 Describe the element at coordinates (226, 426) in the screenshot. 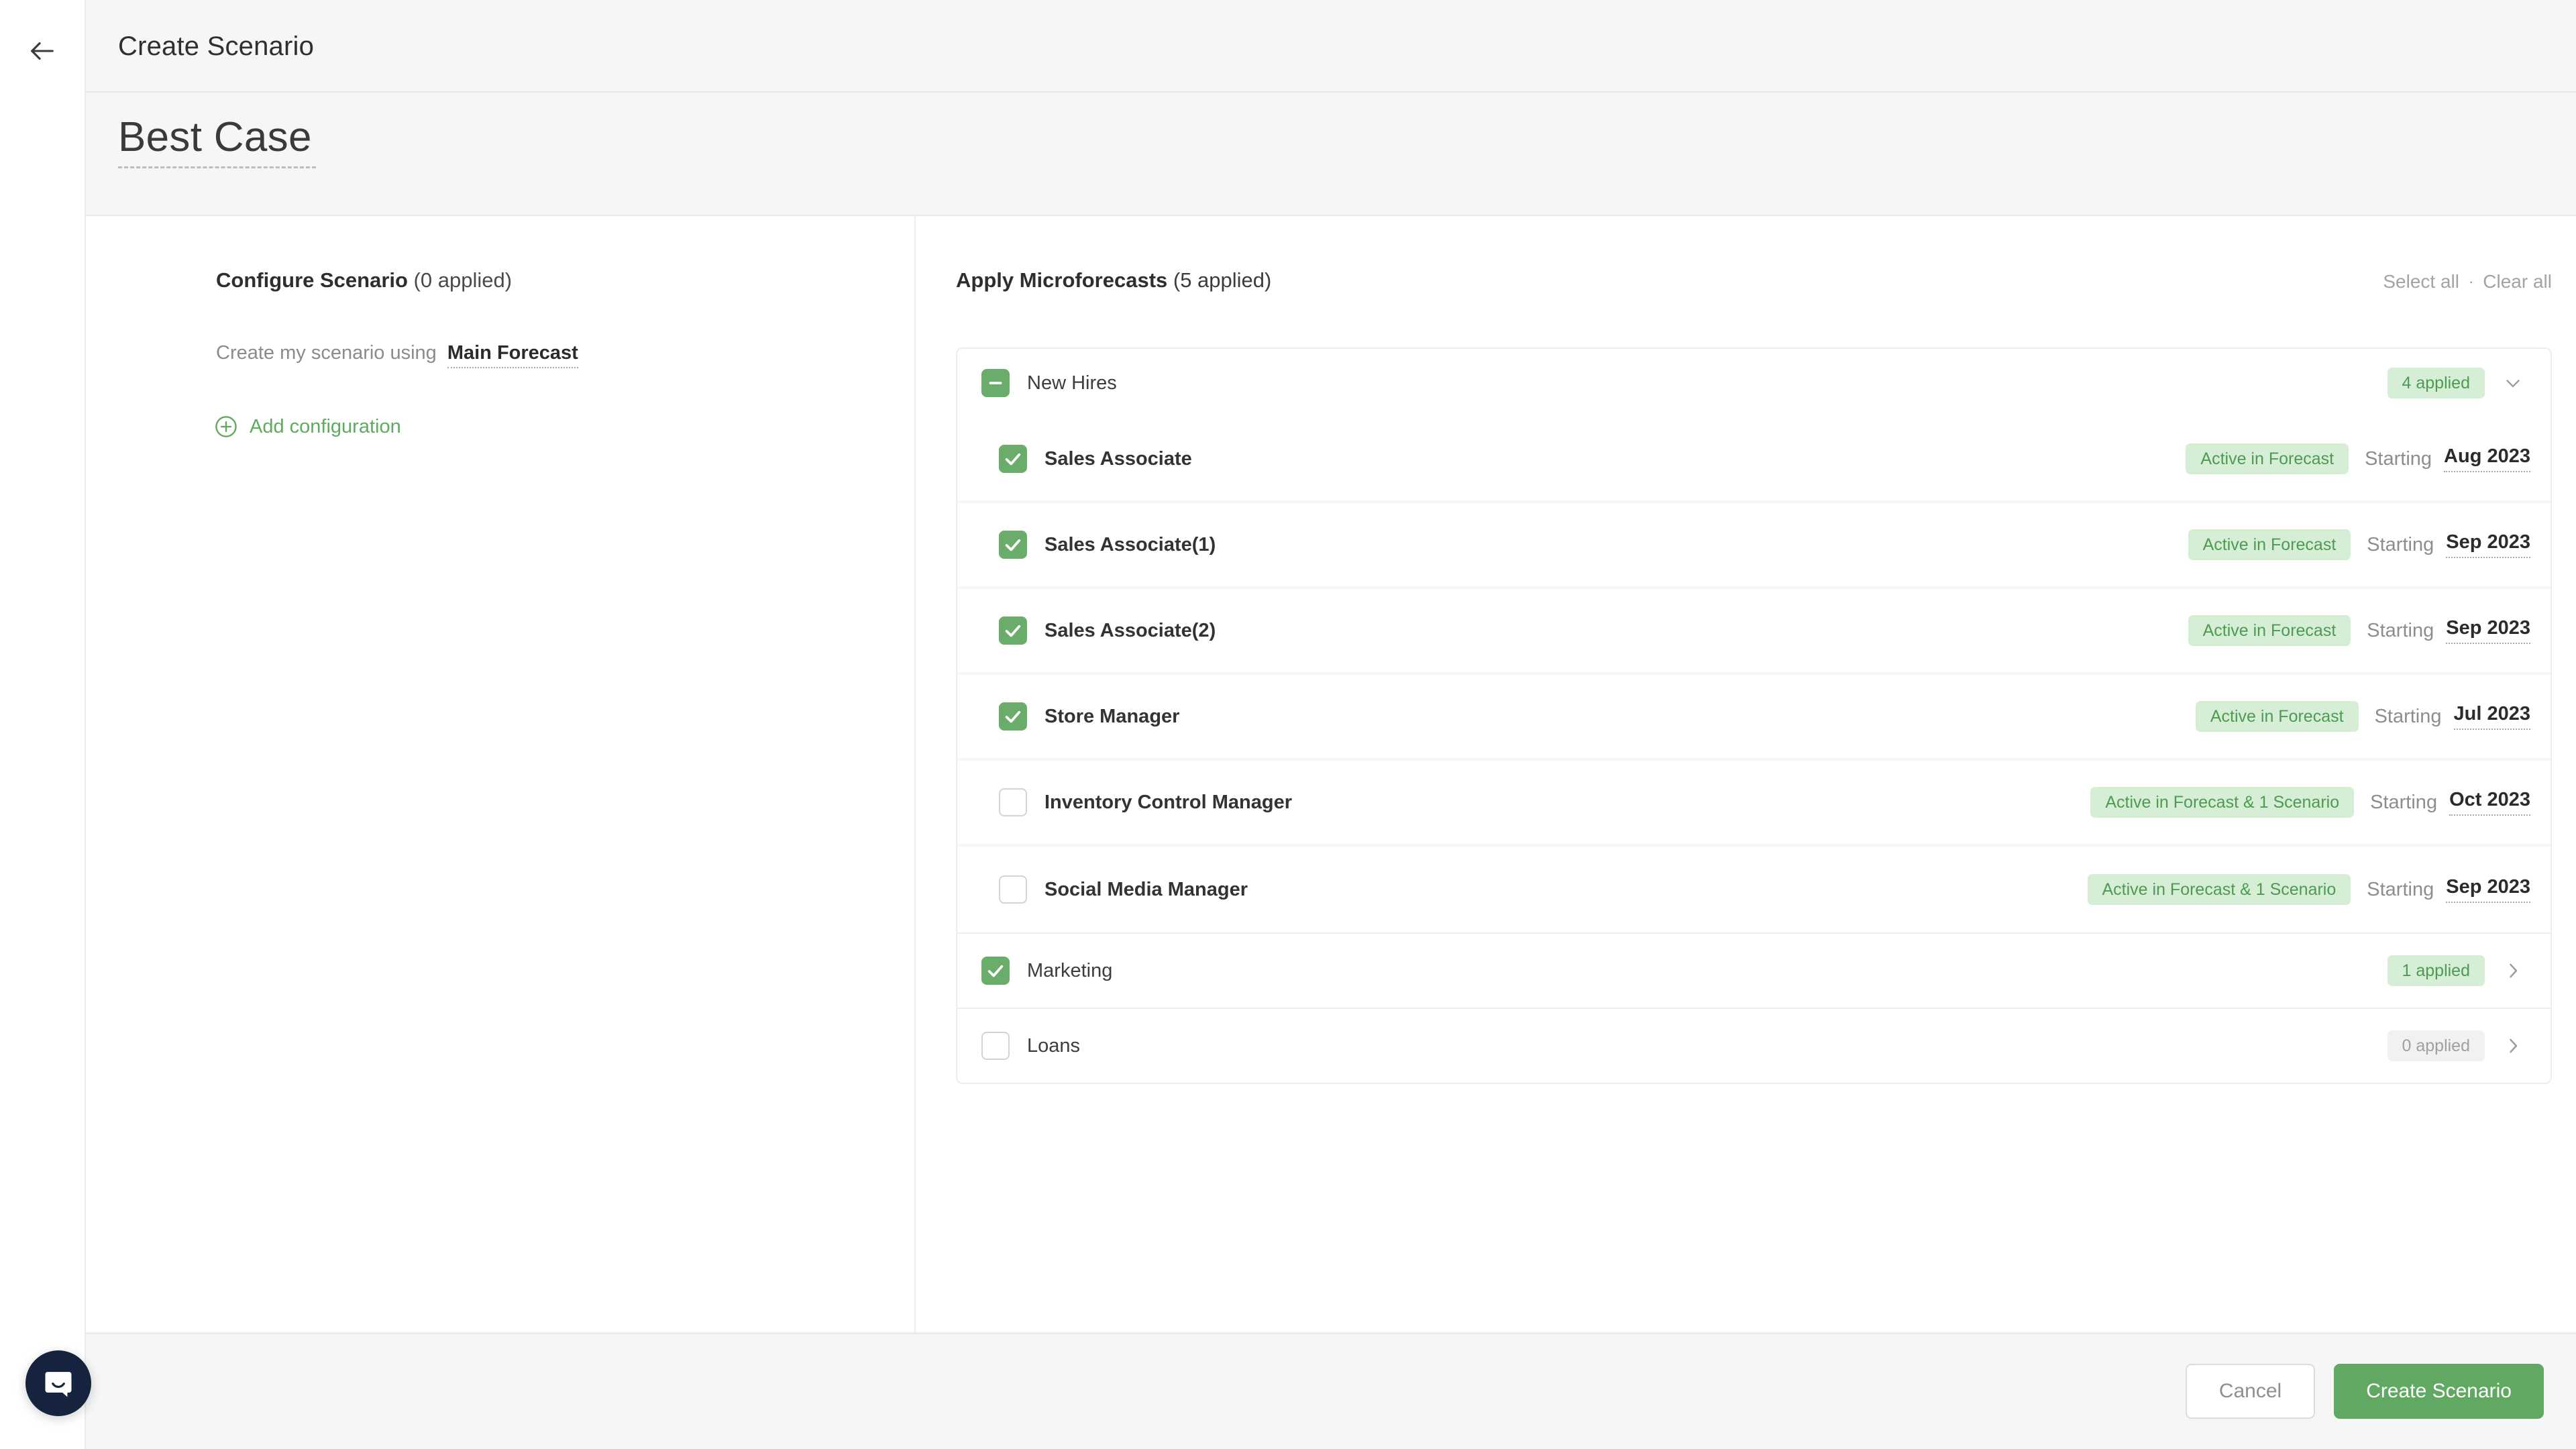

I see `plus-circle-icon` at that location.